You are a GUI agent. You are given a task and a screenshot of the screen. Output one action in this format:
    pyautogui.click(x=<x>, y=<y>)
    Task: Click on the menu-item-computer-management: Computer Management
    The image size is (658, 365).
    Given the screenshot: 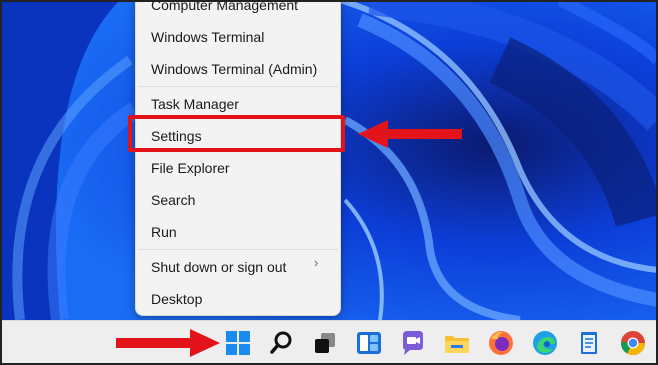 What is the action you would take?
    pyautogui.click(x=224, y=6)
    